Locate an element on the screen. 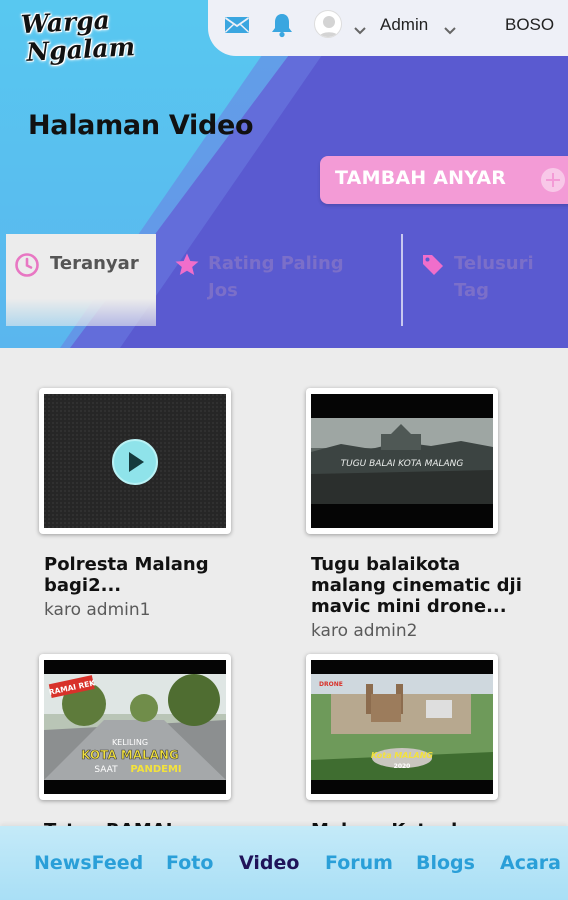 Image resolution: width=568 pixels, height=900 pixels. video-caption-text: PANDEMI is located at coordinates (155, 769).